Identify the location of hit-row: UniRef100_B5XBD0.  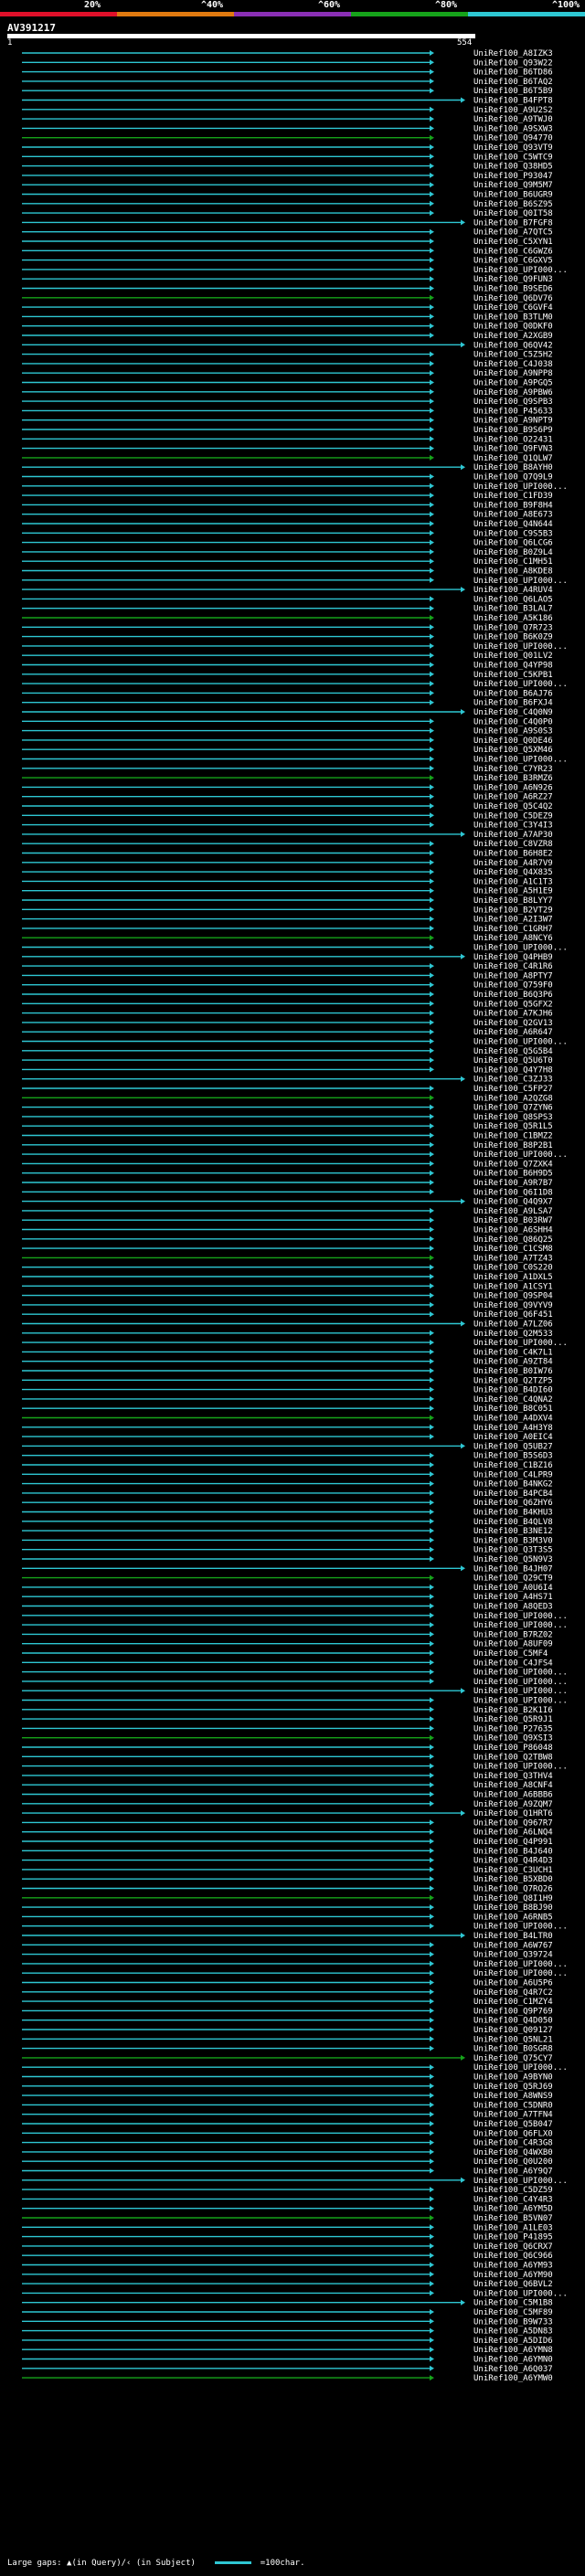
(287, 1879).